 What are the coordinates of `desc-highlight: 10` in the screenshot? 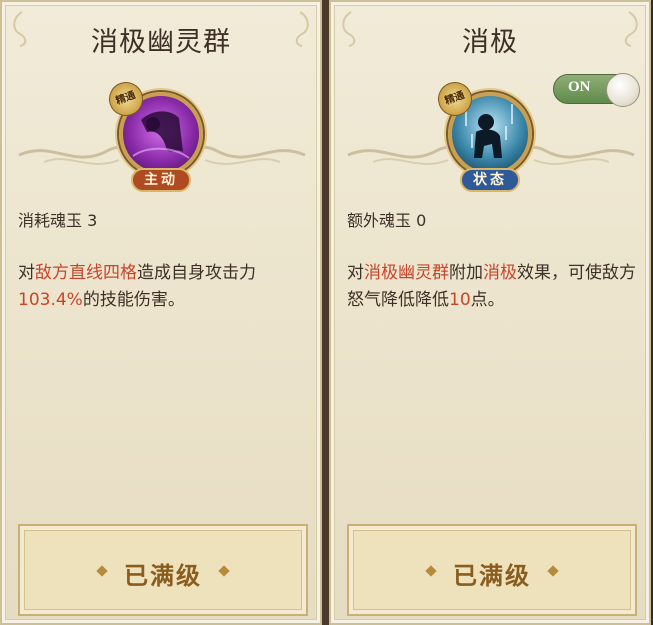 It's located at (460, 300).